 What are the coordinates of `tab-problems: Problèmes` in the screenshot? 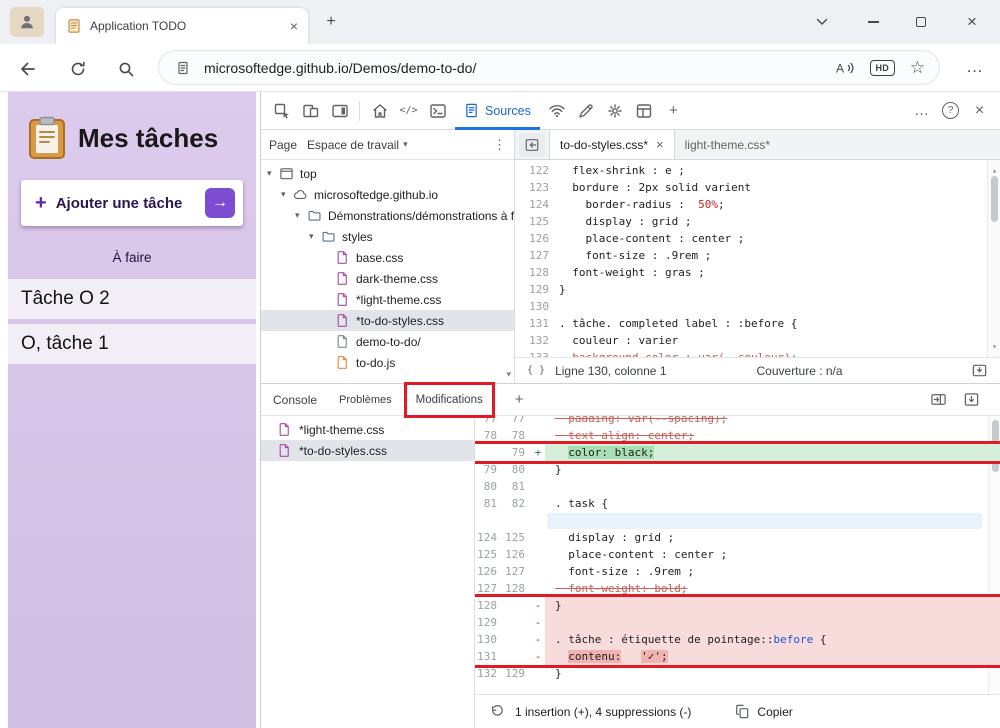 It's located at (365, 400).